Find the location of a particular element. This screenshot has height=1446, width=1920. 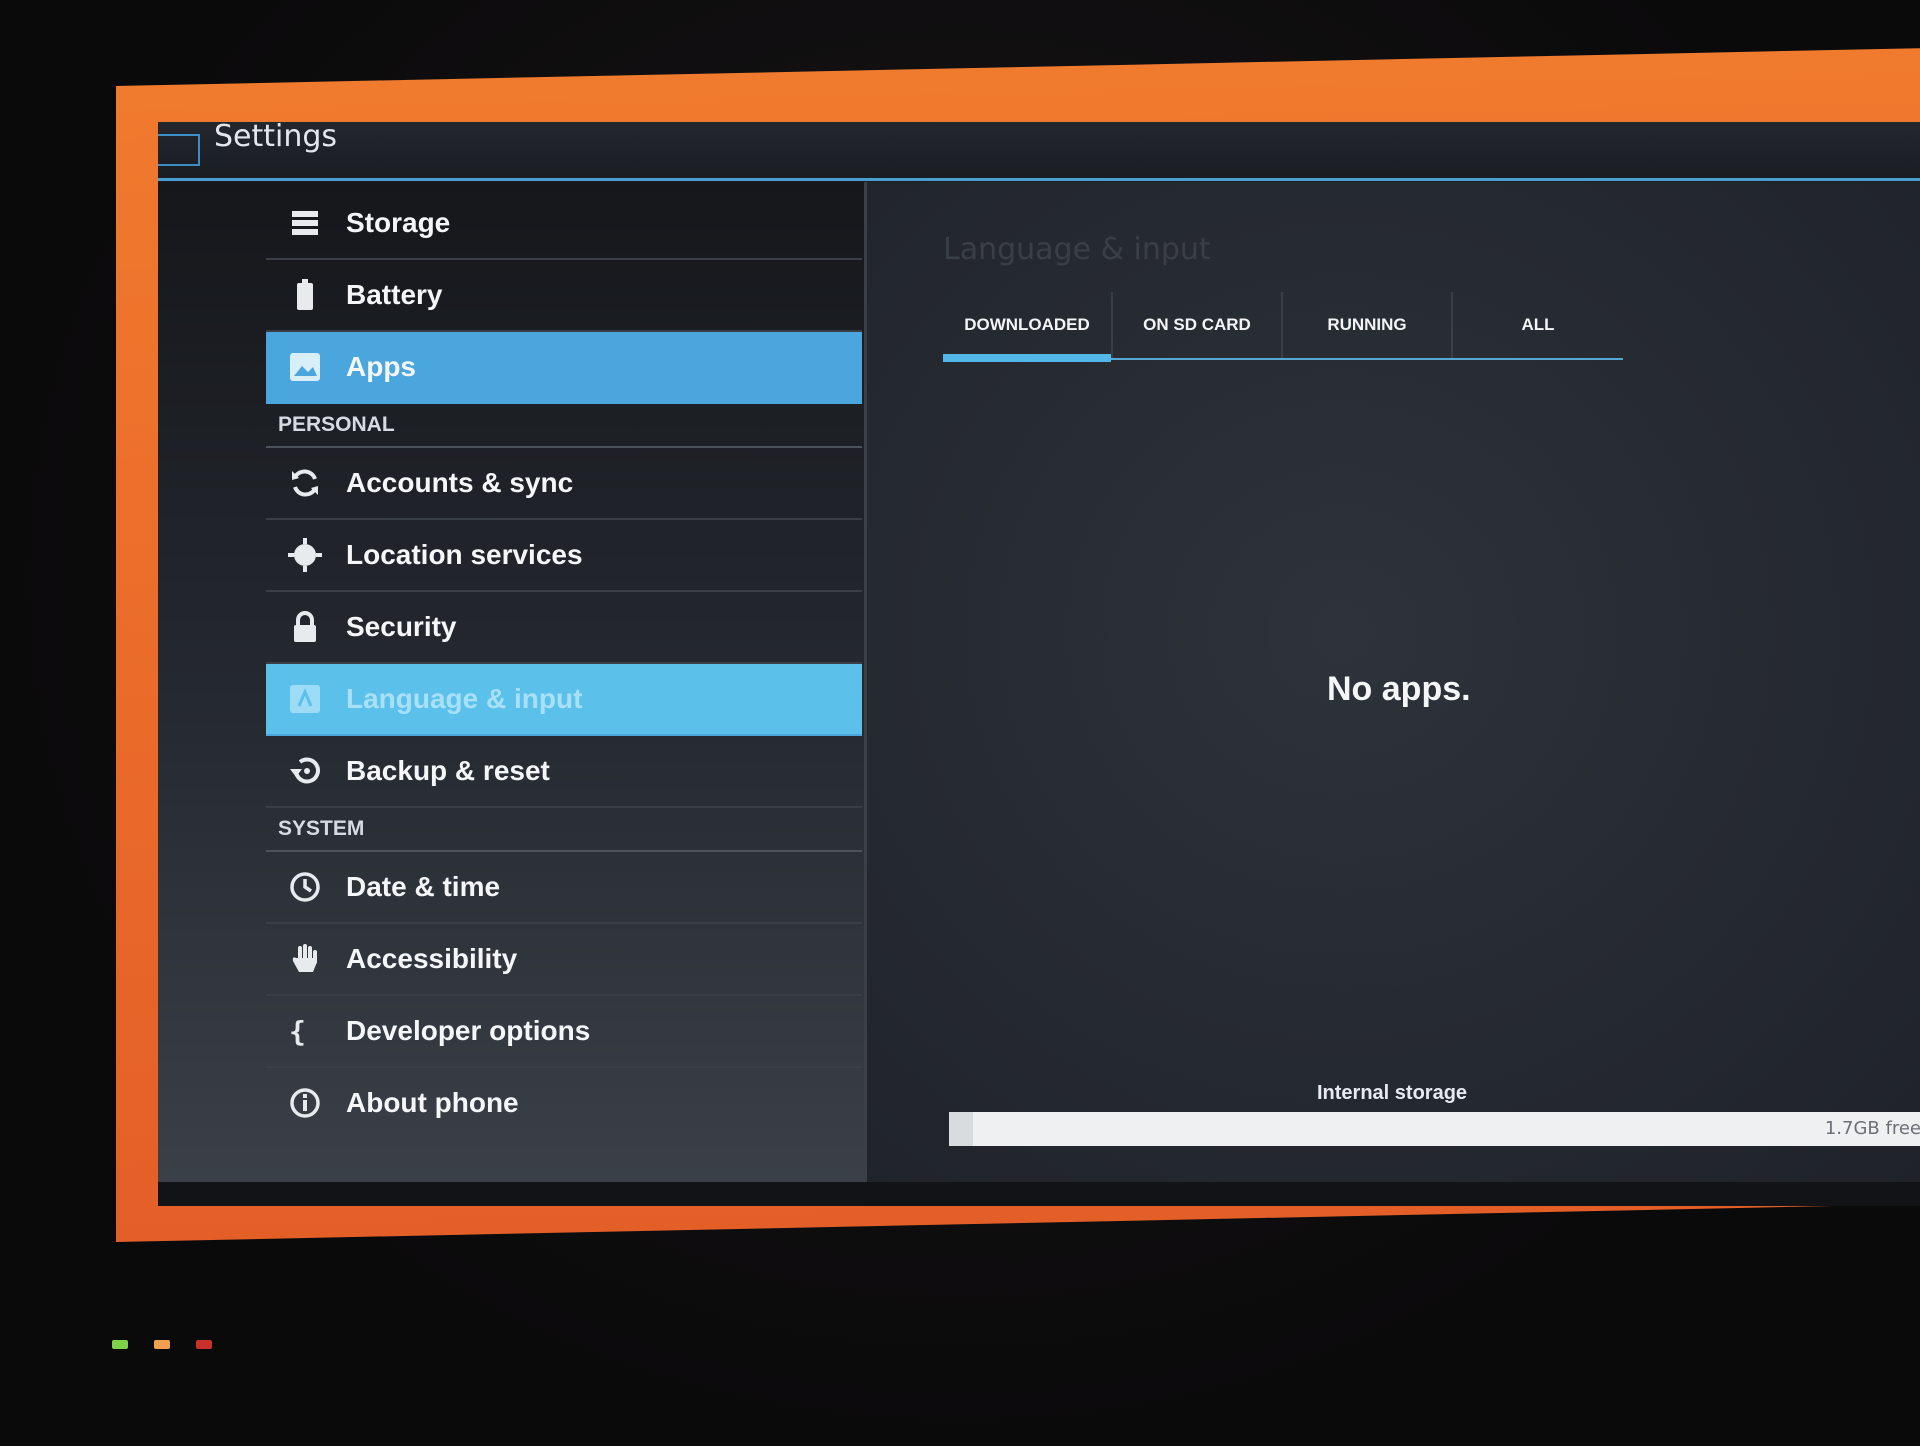

braces-icon: { } is located at coordinates (305, 1031).